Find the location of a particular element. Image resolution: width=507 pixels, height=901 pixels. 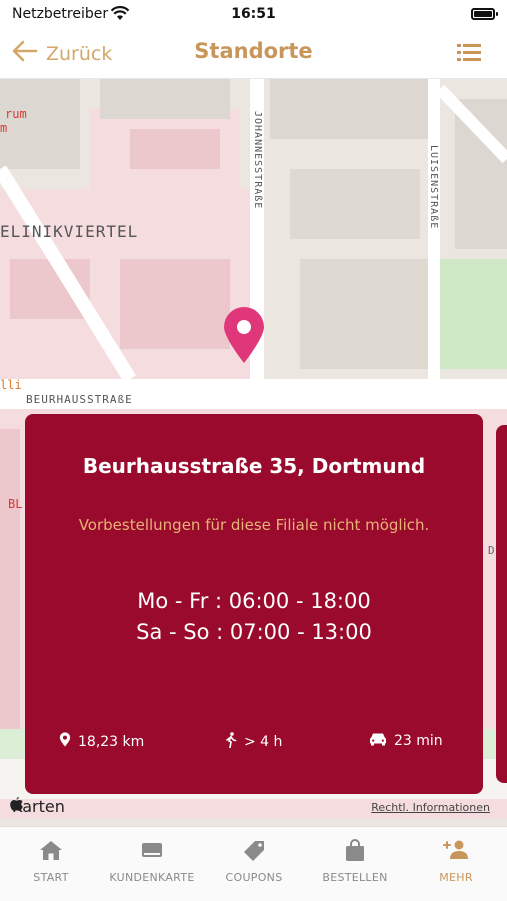

distance-value: 18,23 km is located at coordinates (111, 741).